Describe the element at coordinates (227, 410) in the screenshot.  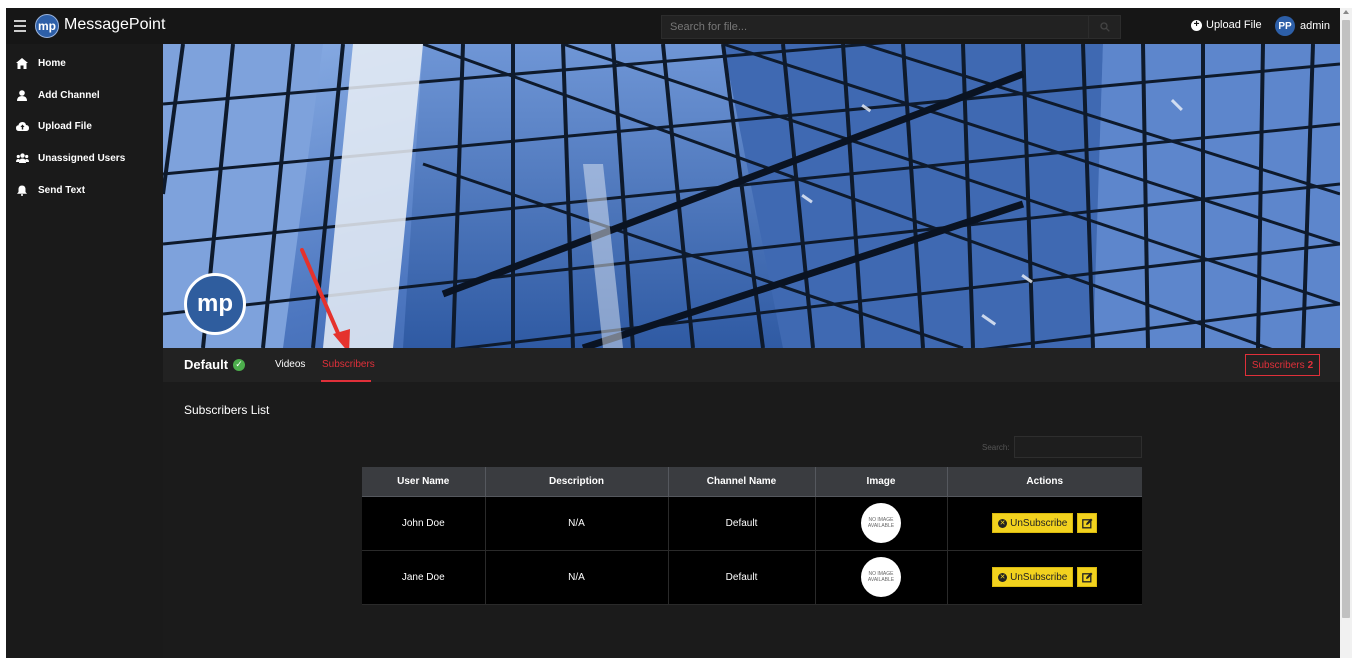
I see `subscribers-list-title: Subscribers List` at that location.